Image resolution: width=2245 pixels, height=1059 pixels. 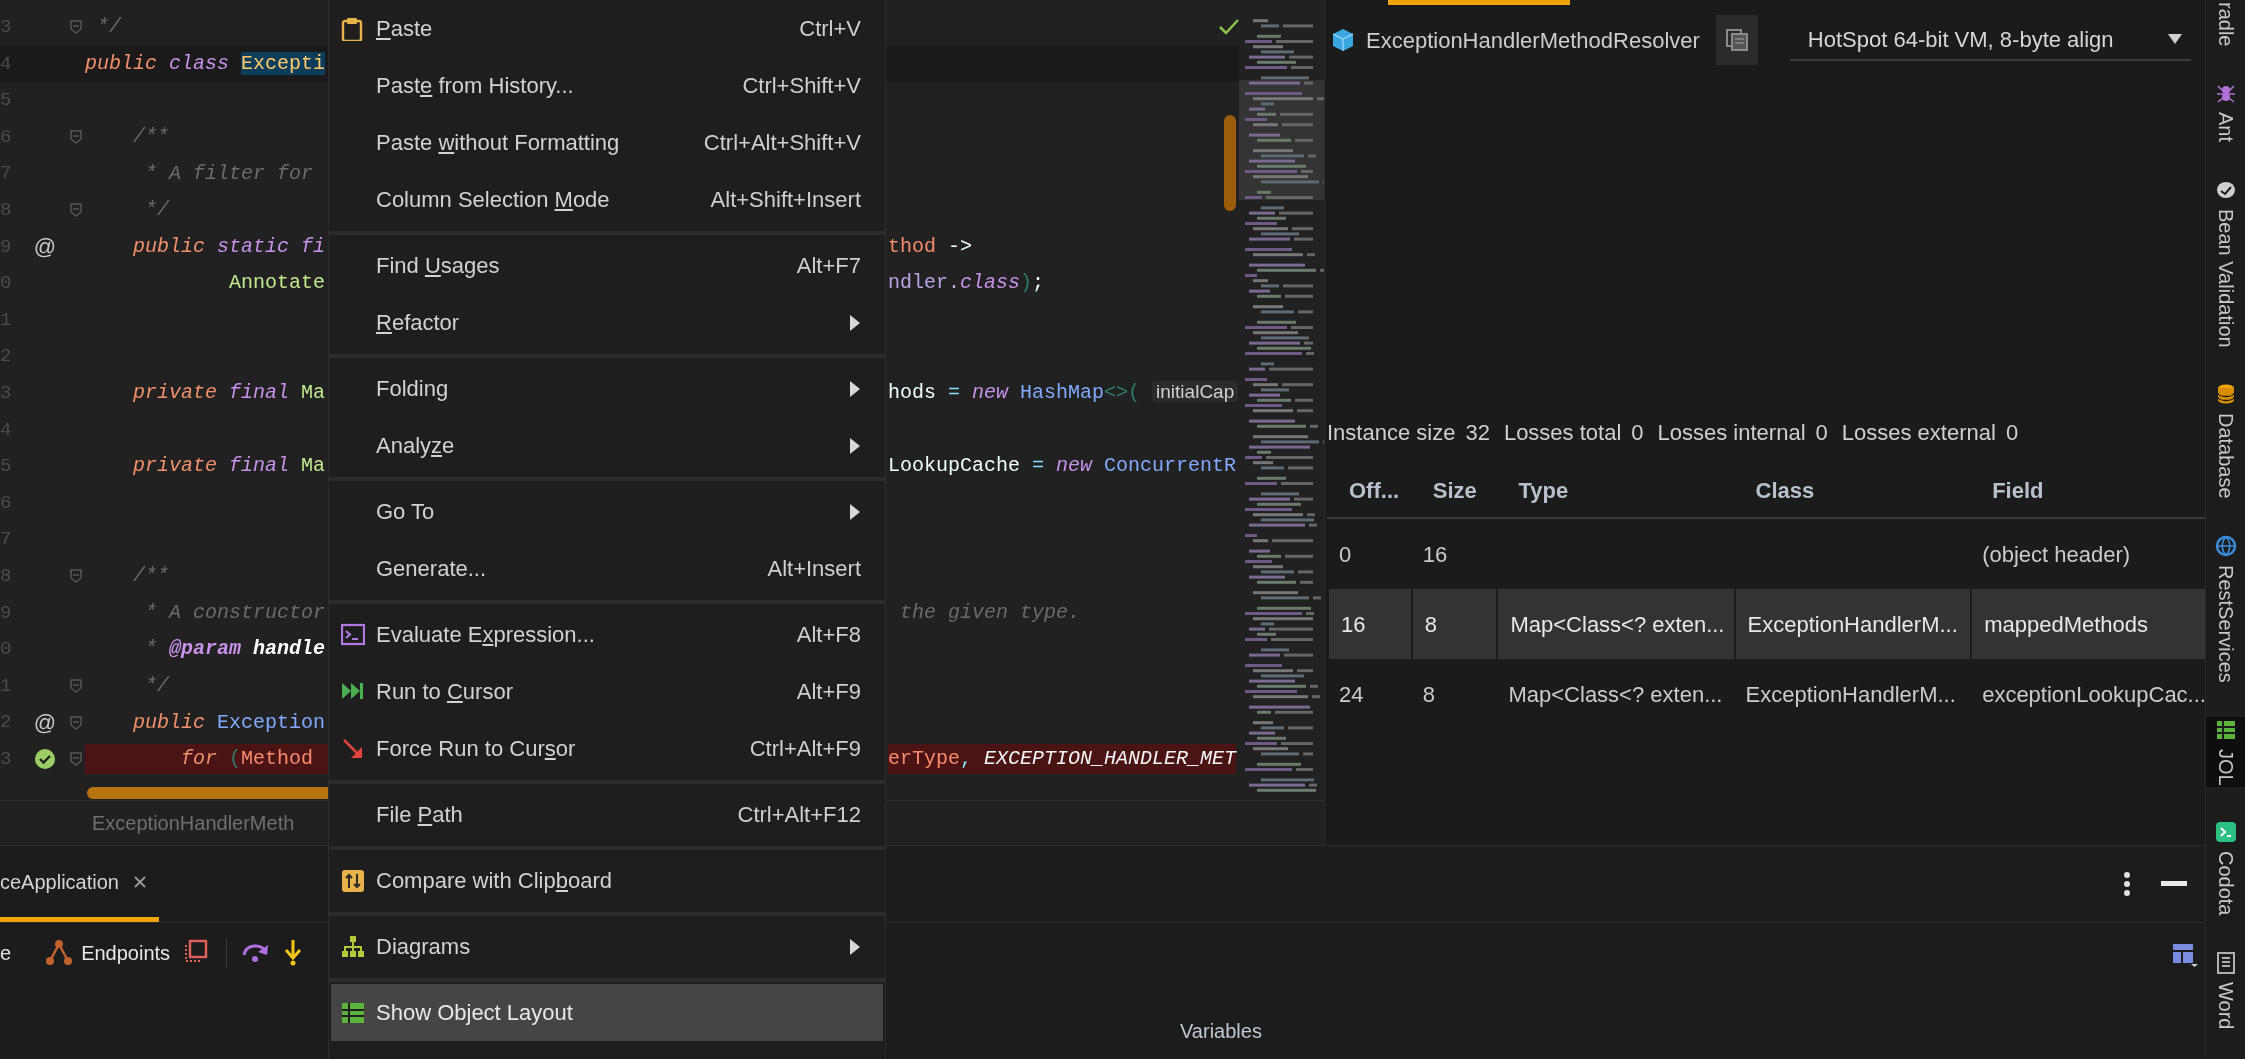 What do you see at coordinates (607, 1012) in the screenshot?
I see `menu-item: Show Object Layout` at bounding box center [607, 1012].